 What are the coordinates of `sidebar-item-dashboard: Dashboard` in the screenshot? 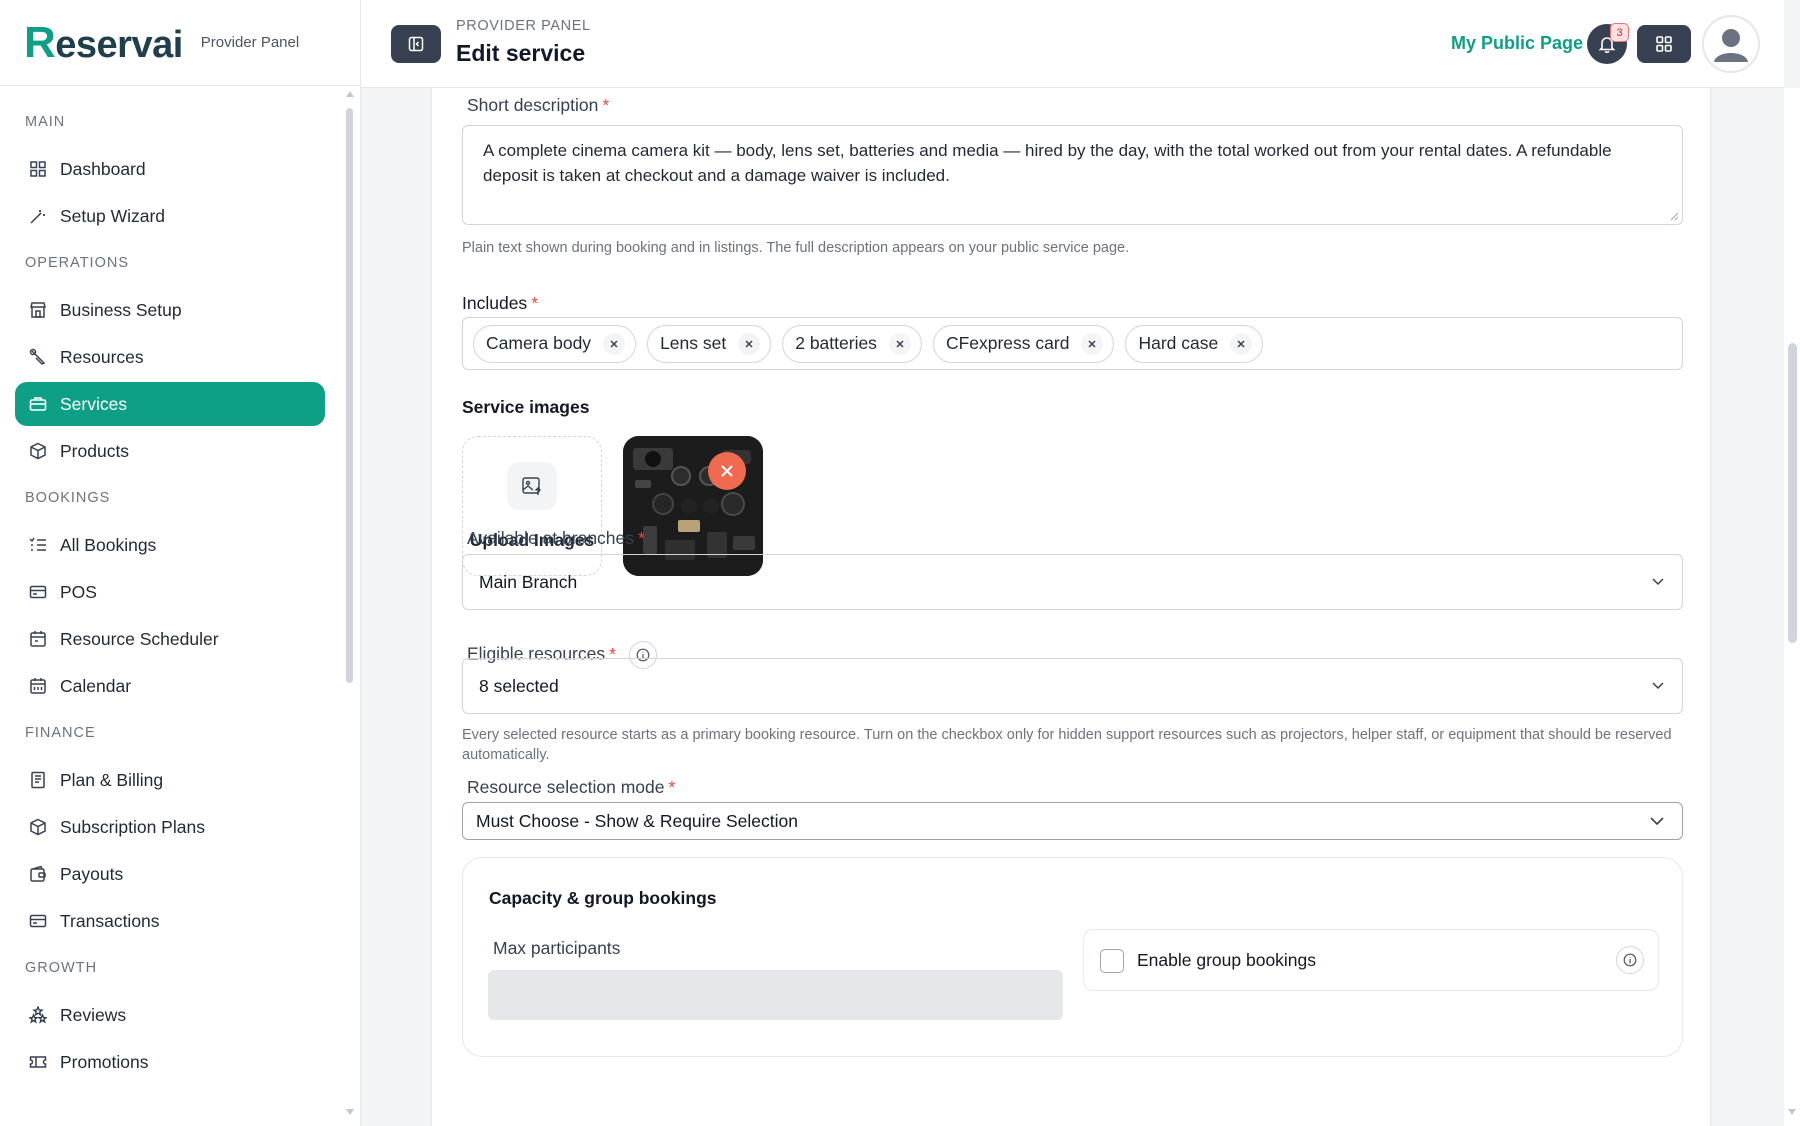 It's located at (170, 169).